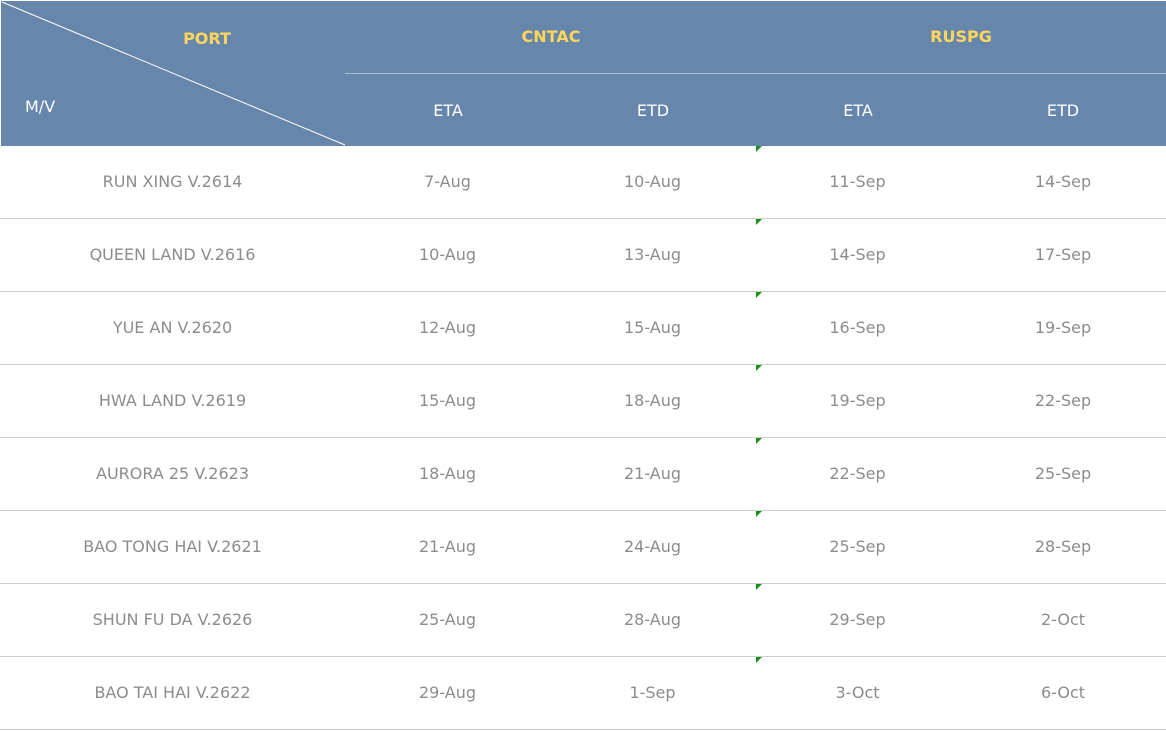 This screenshot has width=1166, height=731. I want to click on subcol-ruspg-eta: ETA, so click(858, 110).